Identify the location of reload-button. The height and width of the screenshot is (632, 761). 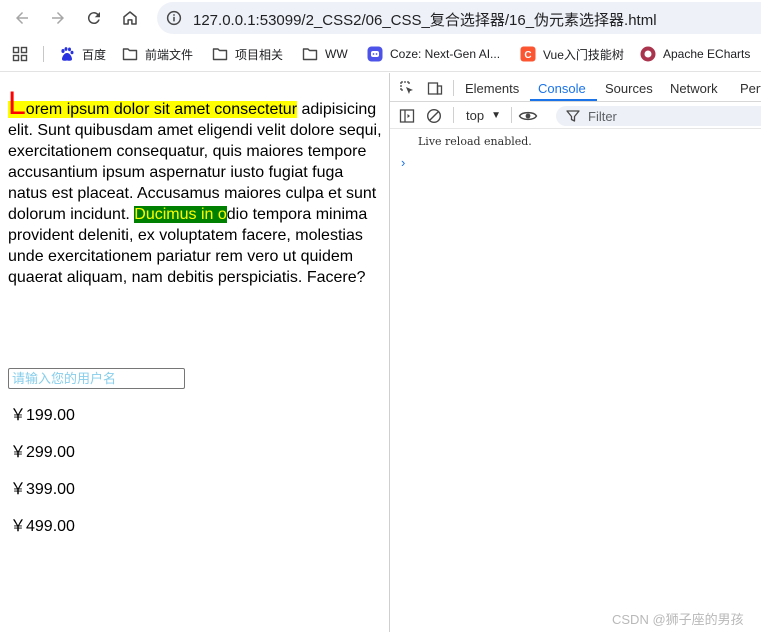
(94, 18).